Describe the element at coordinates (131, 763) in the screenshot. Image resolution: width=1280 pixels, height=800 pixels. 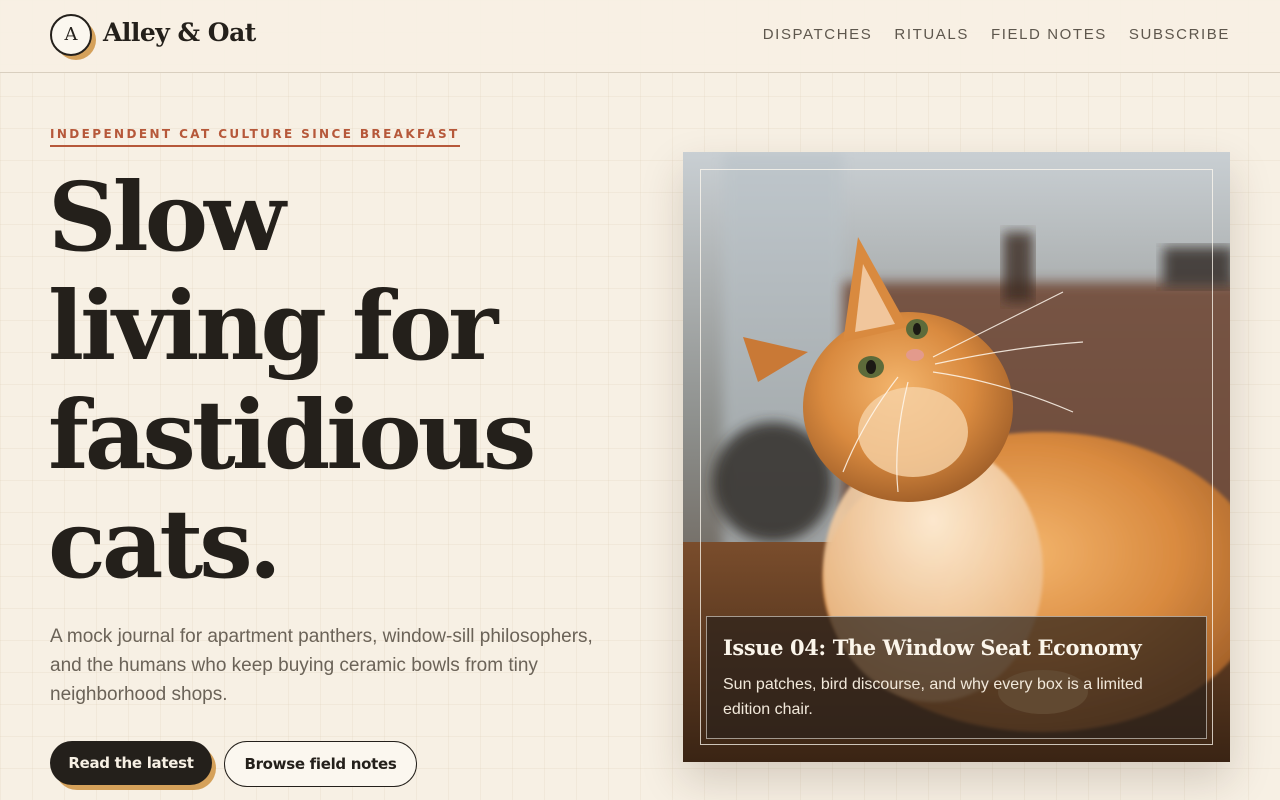
I see `read-latest-button: Read the latest` at that location.